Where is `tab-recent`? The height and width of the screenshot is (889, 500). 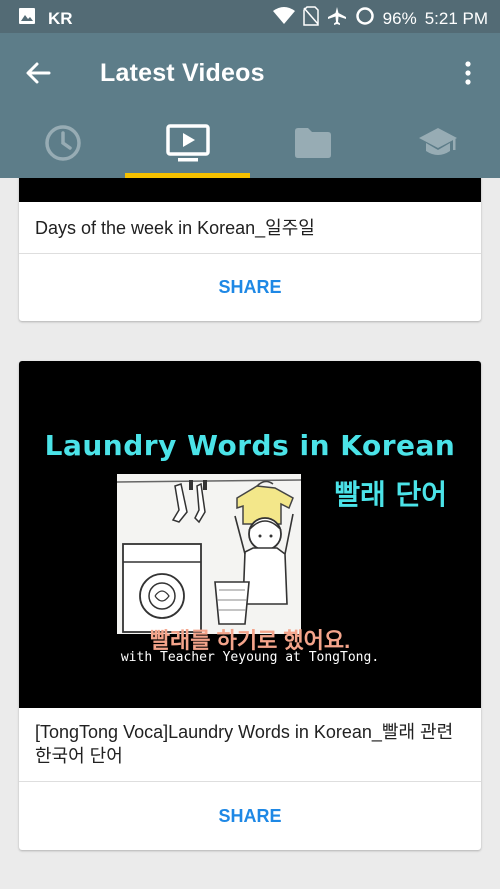 tab-recent is located at coordinates (62, 145).